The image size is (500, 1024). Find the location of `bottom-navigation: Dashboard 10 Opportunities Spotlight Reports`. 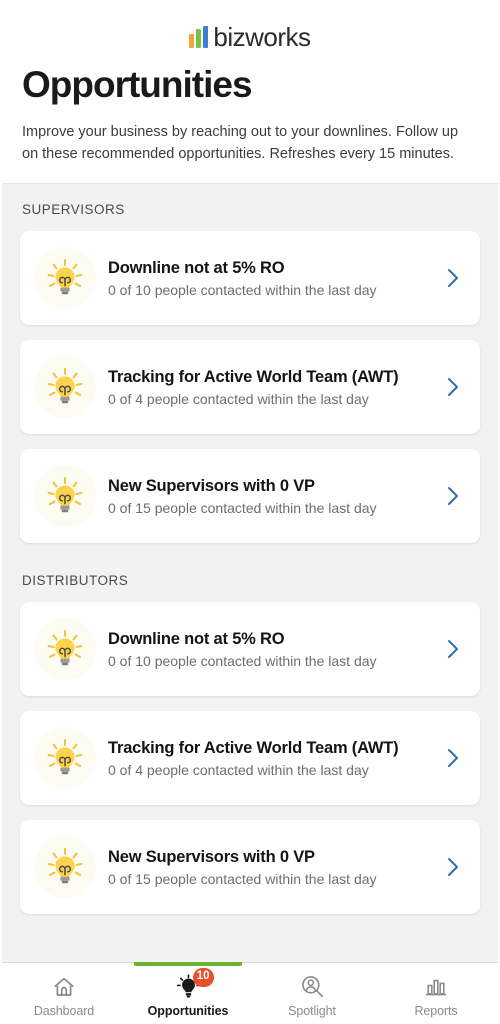

bottom-navigation: Dashboard 10 Opportunities Spotlight Reports is located at coordinates (250, 993).